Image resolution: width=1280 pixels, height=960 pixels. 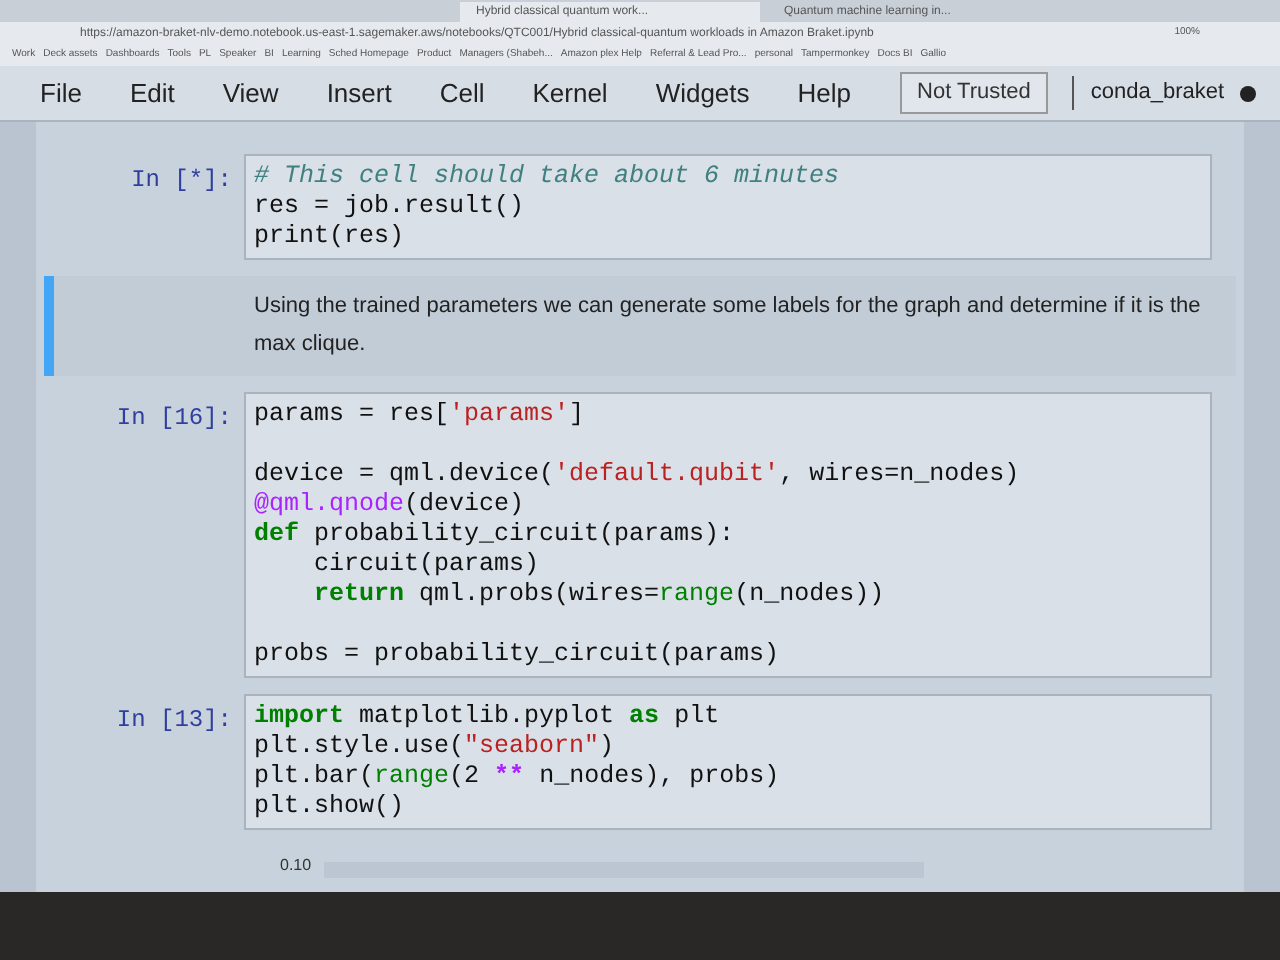 I want to click on code-line: plt.show(), so click(x=329, y=807).